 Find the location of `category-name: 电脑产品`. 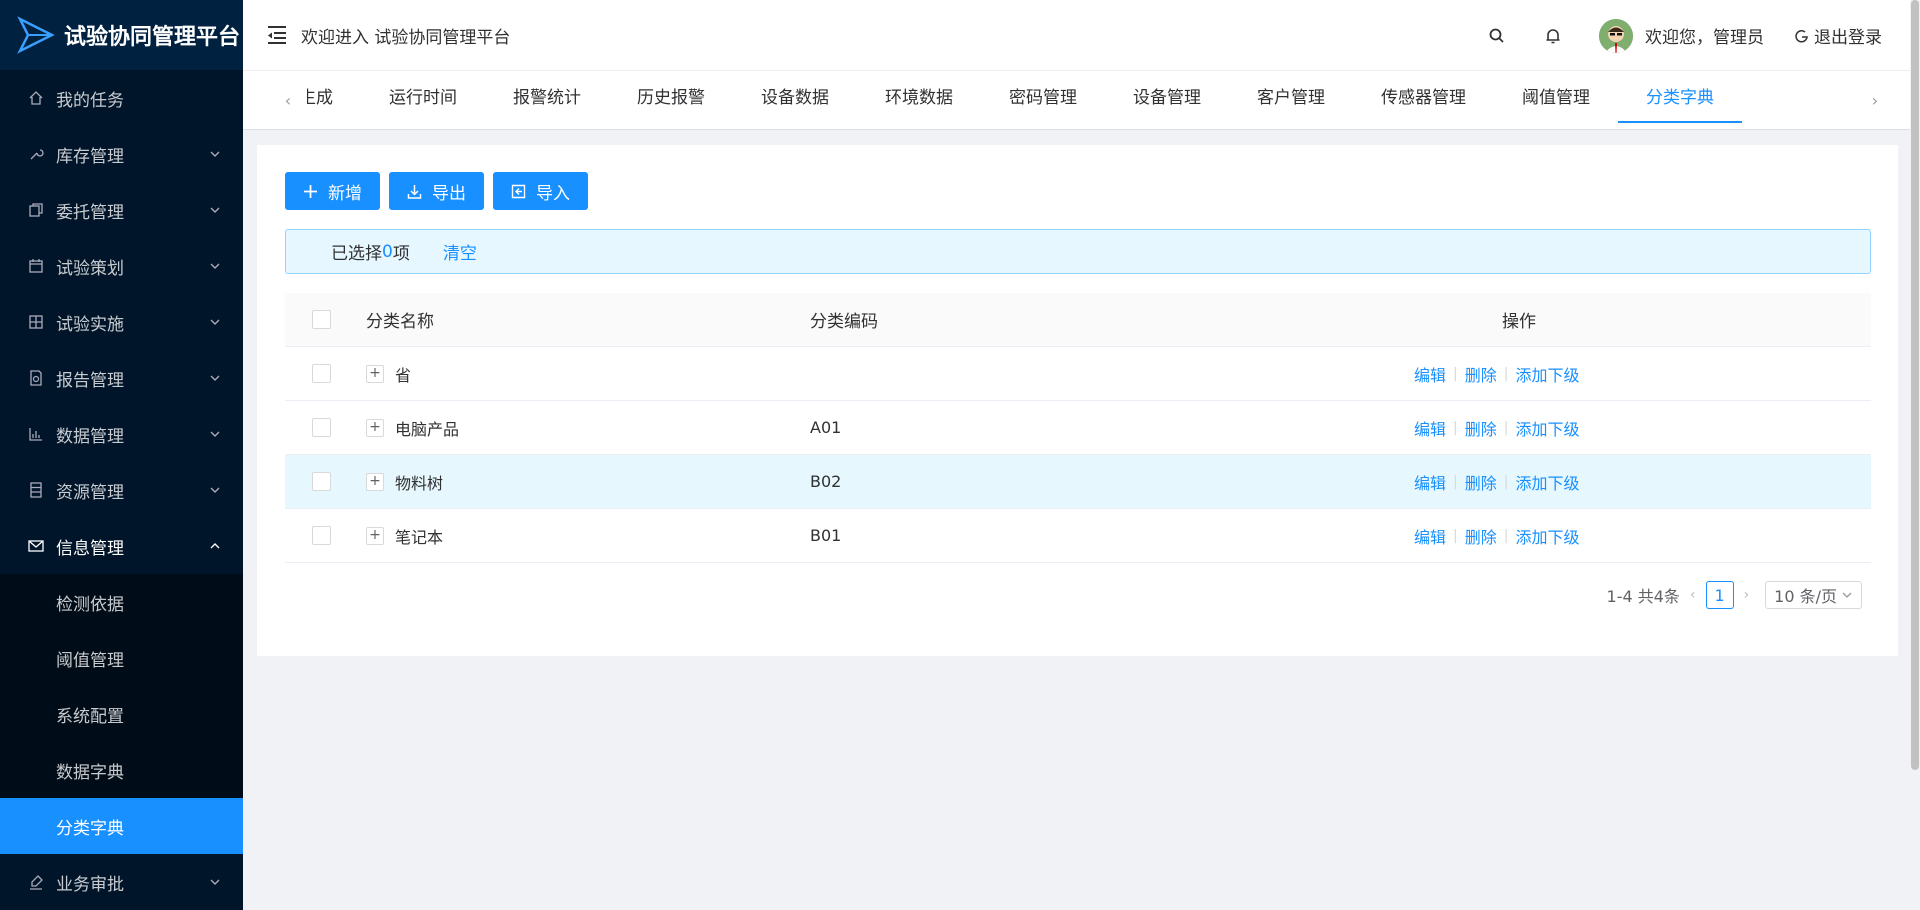

category-name: 电脑产品 is located at coordinates (427, 429).